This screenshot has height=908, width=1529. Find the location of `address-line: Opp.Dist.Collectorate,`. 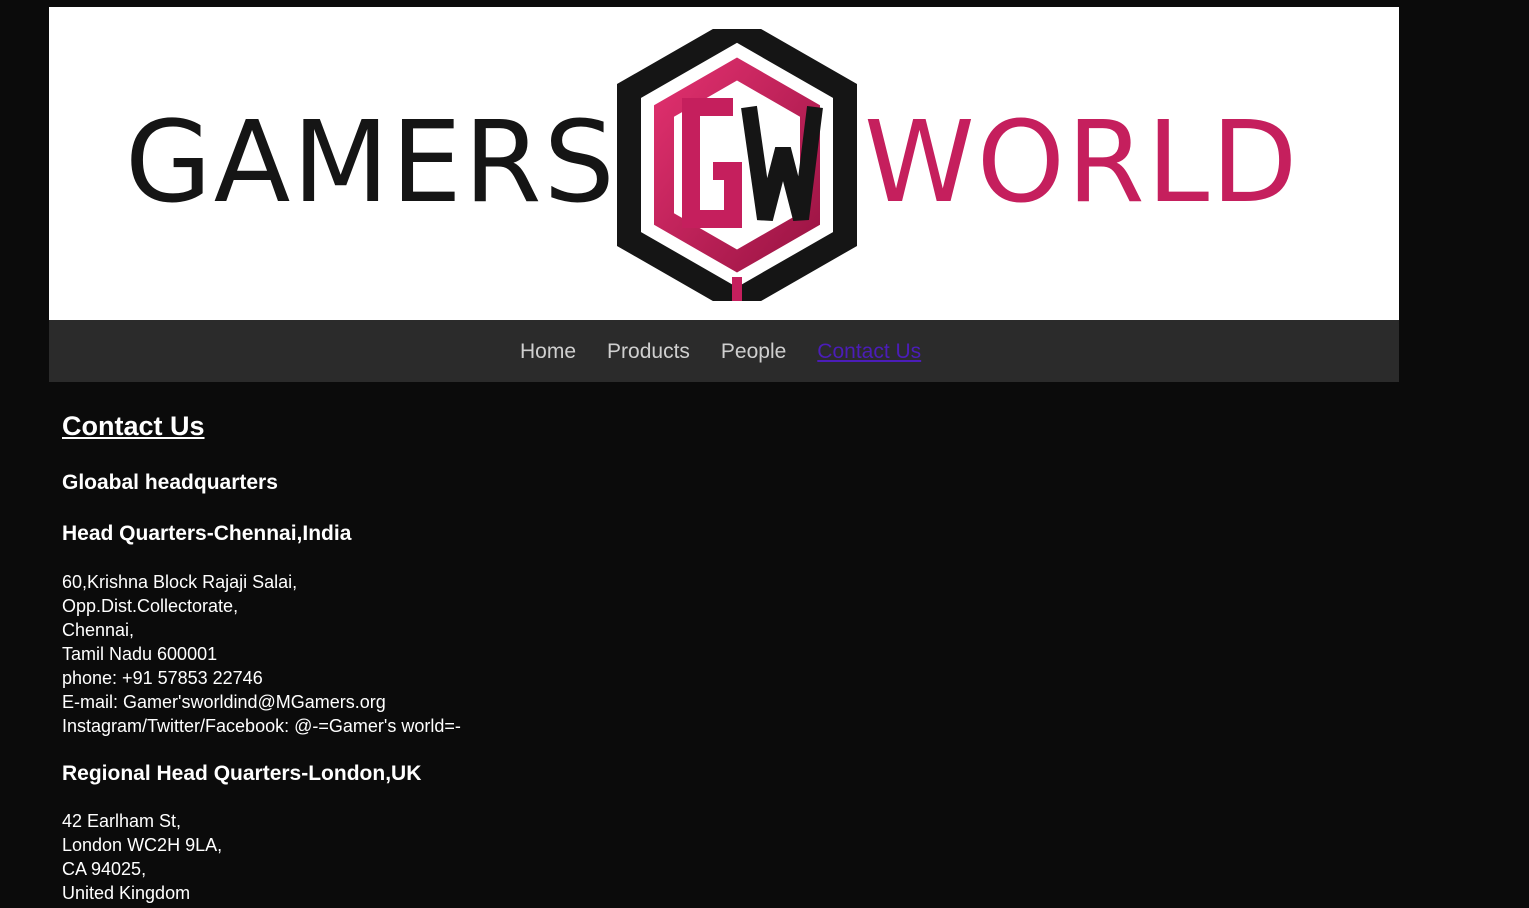

address-line: Opp.Dist.Collectorate, is located at coordinates (150, 606).